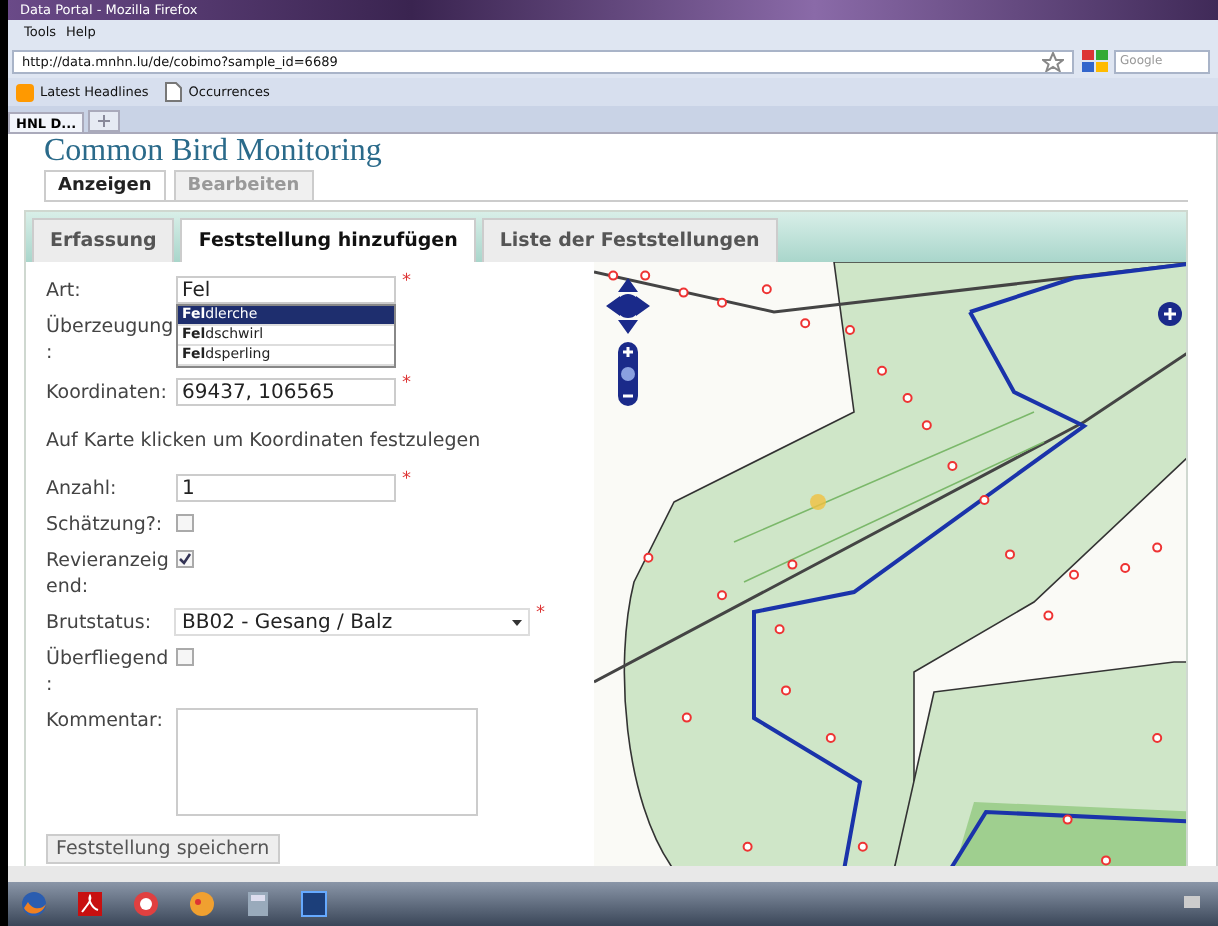 The width and height of the screenshot is (1218, 926). I want to click on instruction-text: Auf Karte klicken um Koordinaten festzulegen, so click(263, 442).